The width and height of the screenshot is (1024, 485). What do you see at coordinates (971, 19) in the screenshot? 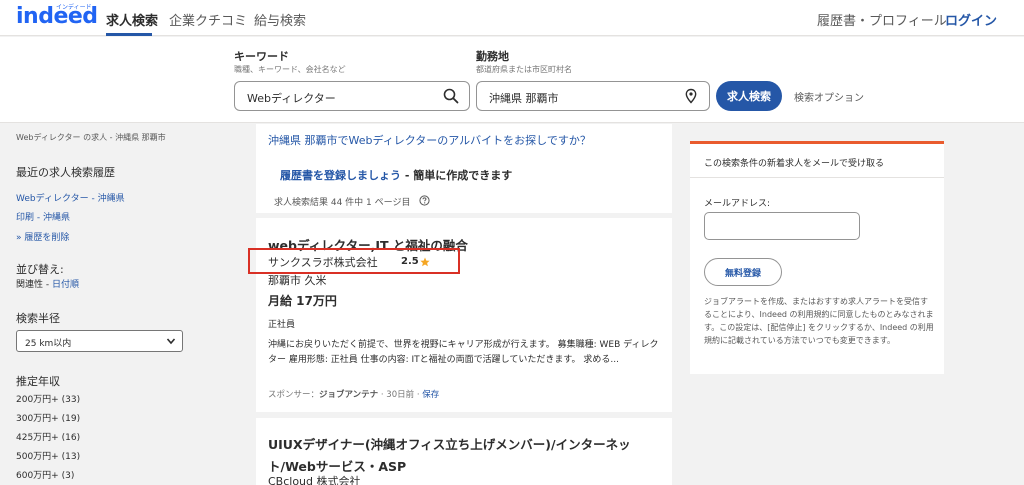
I see `login-link: ログイン` at bounding box center [971, 19].